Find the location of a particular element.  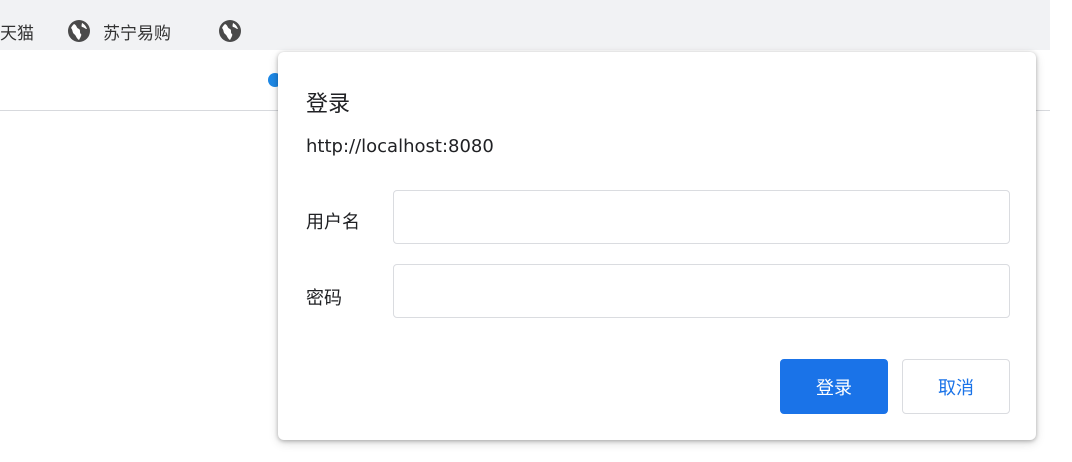

dialog-origin: http://localhost:8080 is located at coordinates (400, 146).